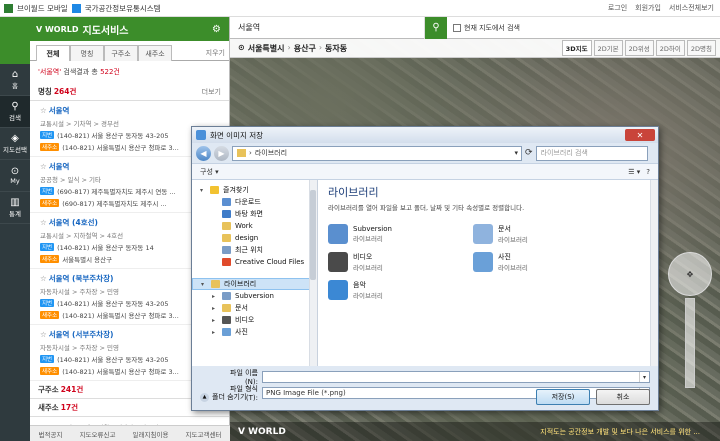 The width and height of the screenshot is (720, 441). Describe the element at coordinates (254, 308) in the screenshot. I see `tree-item: ▸ 문서` at that location.